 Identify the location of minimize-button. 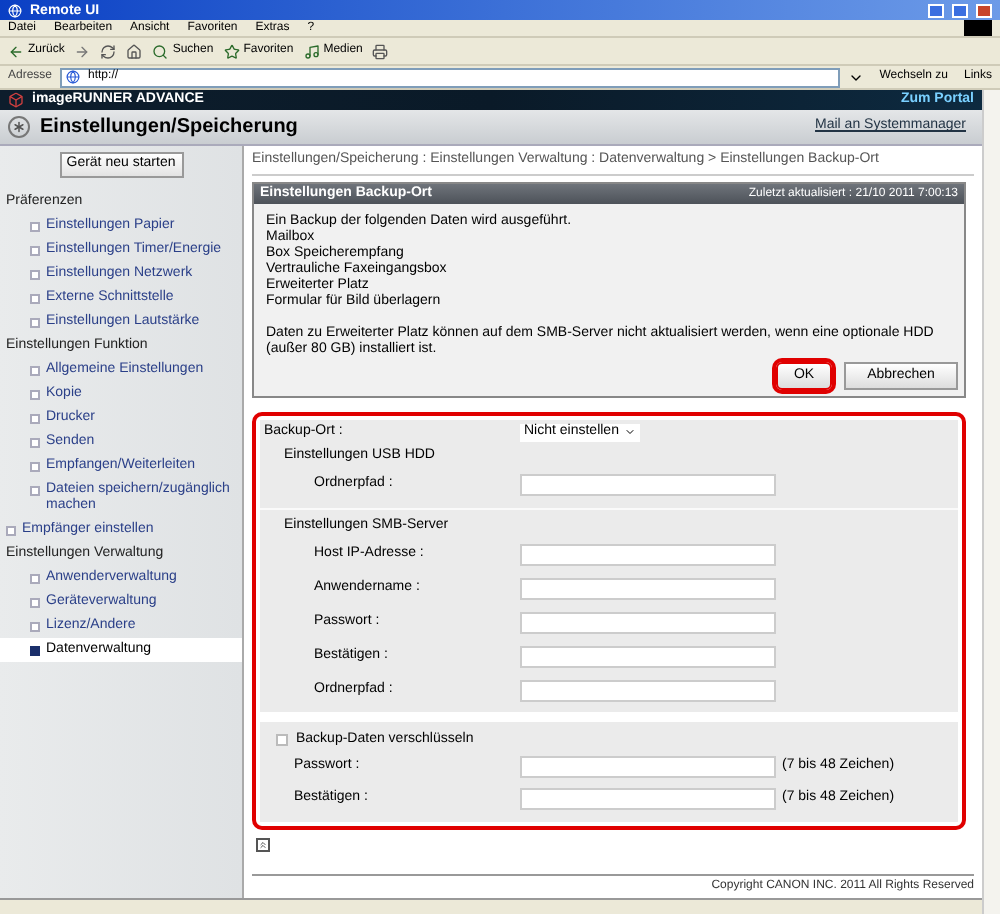
(936, 10).